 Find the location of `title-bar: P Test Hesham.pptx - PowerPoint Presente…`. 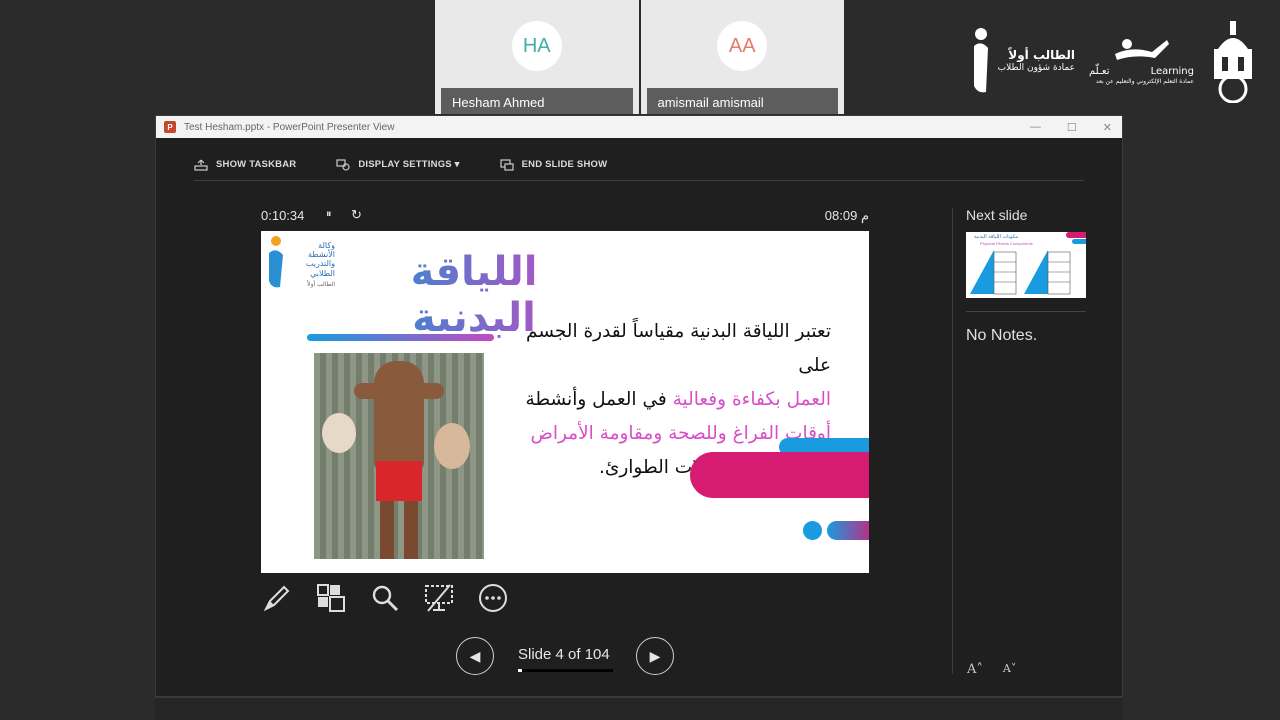

title-bar: P Test Hesham.pptx - PowerPoint Presente… is located at coordinates (639, 127).